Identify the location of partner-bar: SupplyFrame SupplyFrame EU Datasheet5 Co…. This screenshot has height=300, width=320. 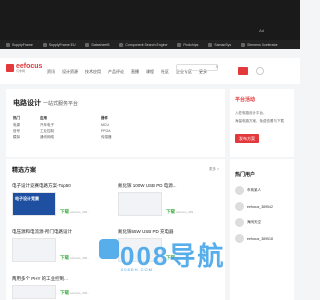
(150, 44).